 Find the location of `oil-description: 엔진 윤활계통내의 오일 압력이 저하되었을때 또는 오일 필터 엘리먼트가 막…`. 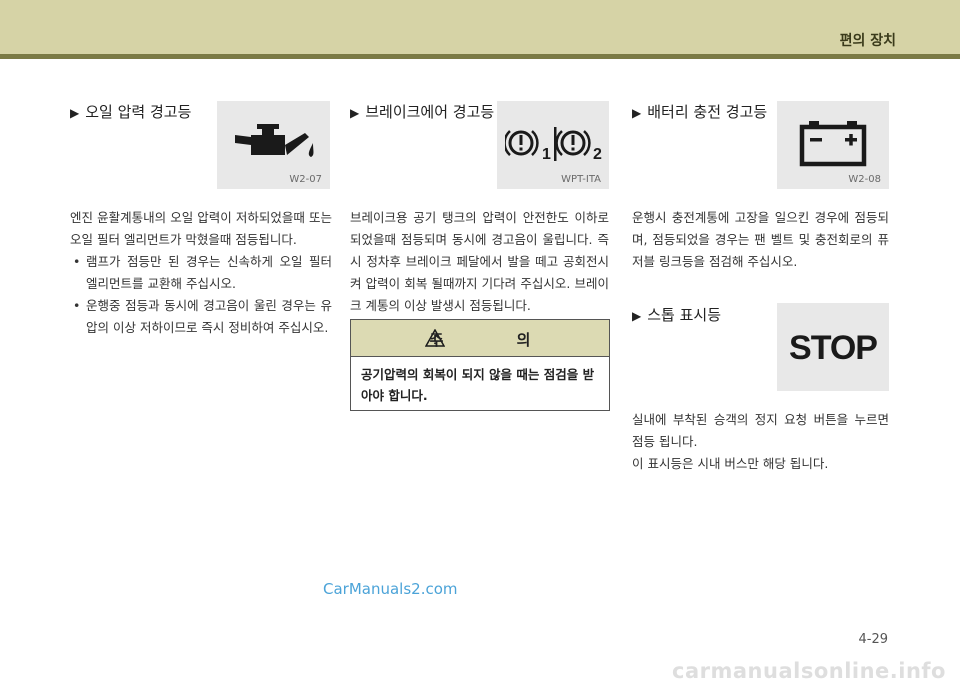

oil-description: 엔진 윤활계통내의 오일 압력이 저하되었을때 또는 오일 필터 엘리먼트가 막… is located at coordinates (201, 273).